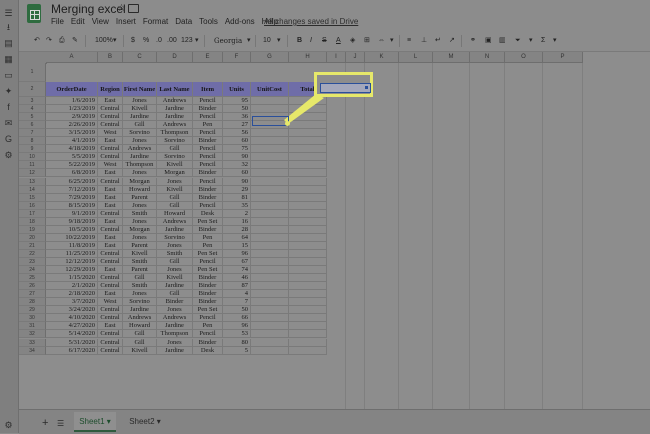  What do you see at coordinates (140, 245) in the screenshot?
I see `table-cell: Parent` at bounding box center [140, 245].